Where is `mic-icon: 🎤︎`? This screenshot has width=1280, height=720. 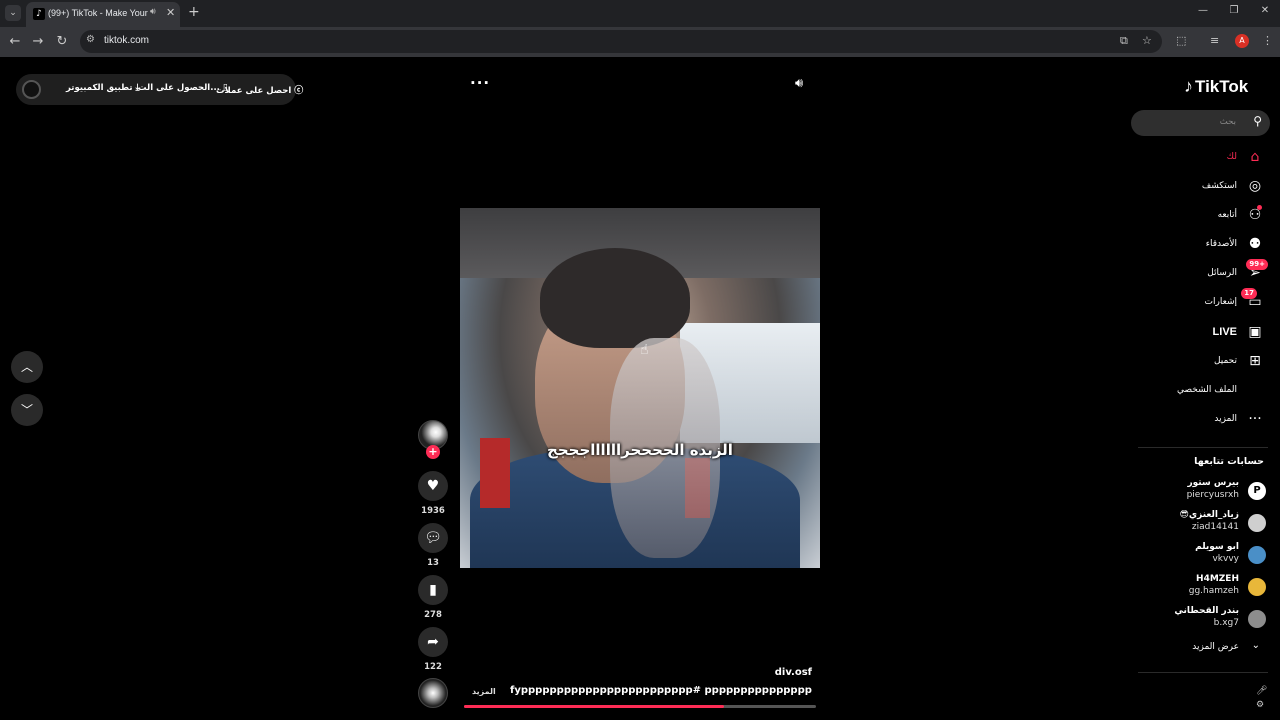 mic-icon: 🎤︎ is located at coordinates (1261, 691).